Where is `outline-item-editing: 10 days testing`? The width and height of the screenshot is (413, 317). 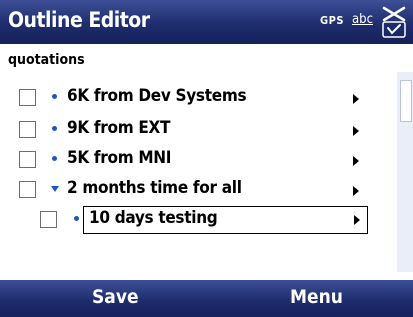 outline-item-editing: 10 days testing is located at coordinates (197, 221).